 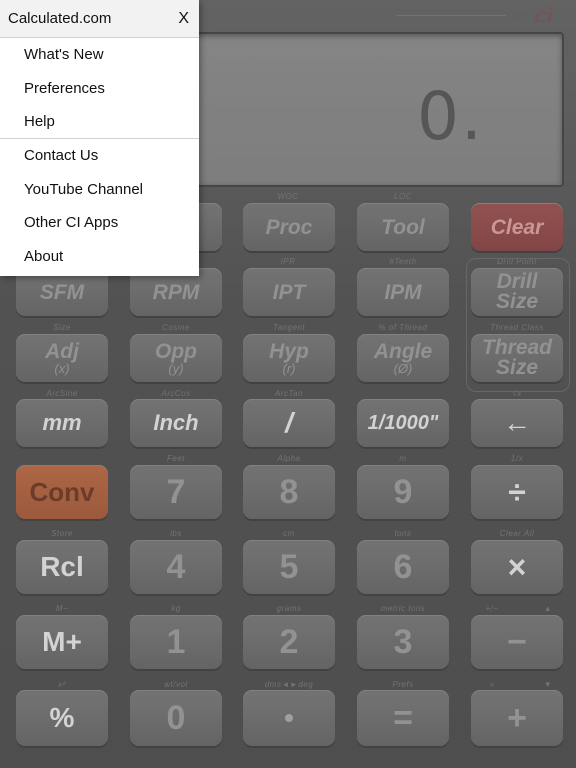 What do you see at coordinates (99, 189) in the screenshot?
I see `menu-item-youtube-channel: YouTube Channel` at bounding box center [99, 189].